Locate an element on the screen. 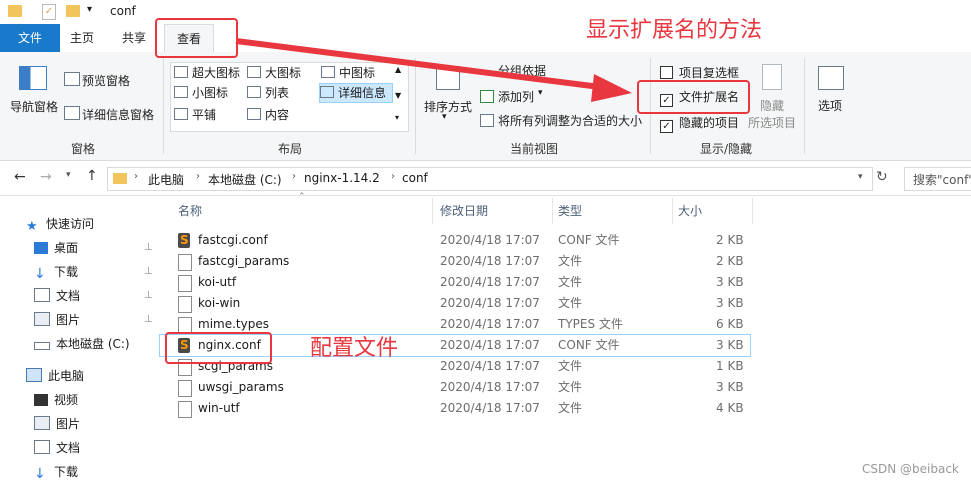 This screenshot has width=971, height=486. table-row: win-utf 2020/4/18 17:07 文件 4 KB is located at coordinates (455, 408).